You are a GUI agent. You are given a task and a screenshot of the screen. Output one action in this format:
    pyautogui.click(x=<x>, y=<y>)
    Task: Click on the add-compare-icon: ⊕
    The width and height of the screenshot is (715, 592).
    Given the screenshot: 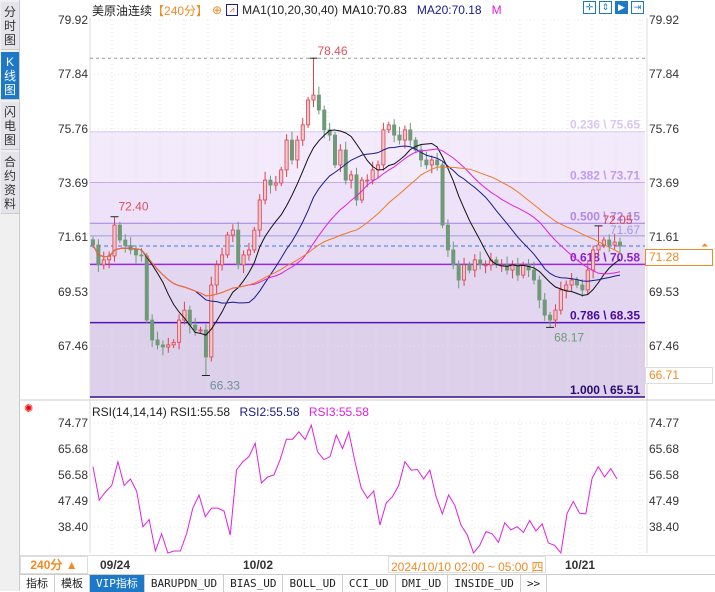 What is the action you would take?
    pyautogui.click(x=217, y=10)
    